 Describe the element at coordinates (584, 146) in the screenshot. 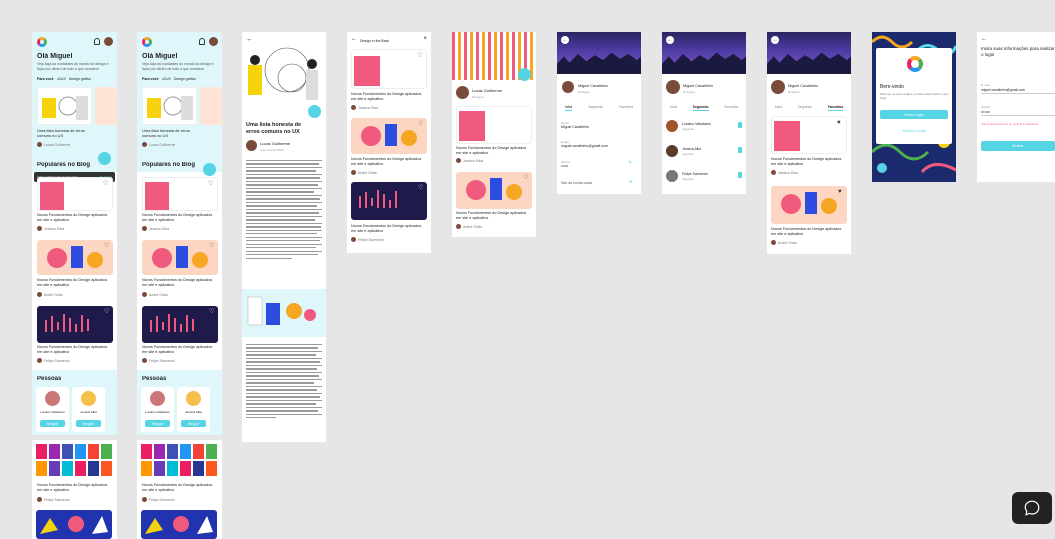

I see `email-value: miguel.cavalheiro@gmail.com` at that location.